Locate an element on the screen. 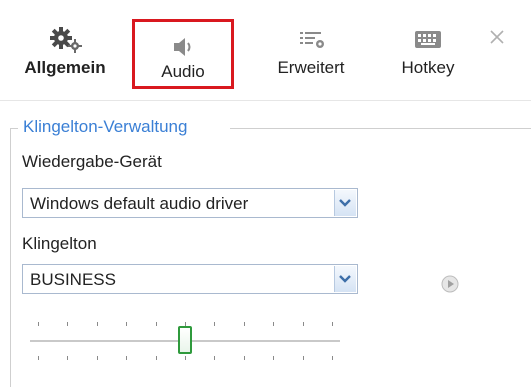  tab-erweitert: Erweitert is located at coordinates (311, 57).